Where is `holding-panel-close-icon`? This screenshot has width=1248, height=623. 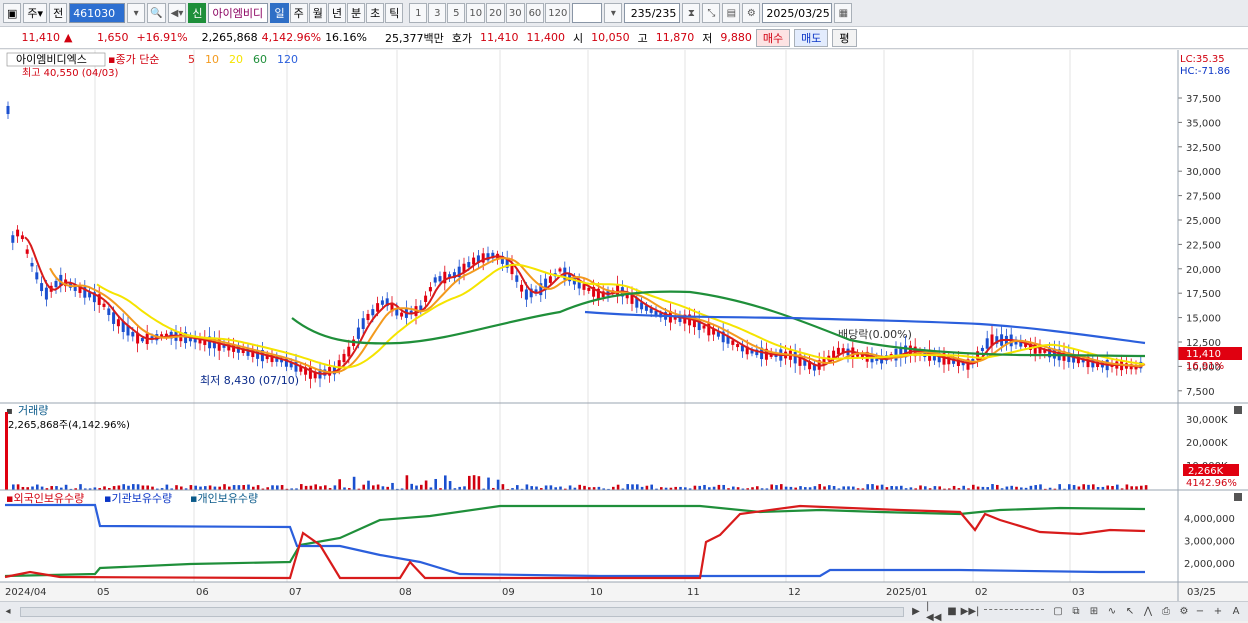 holding-panel-close-icon is located at coordinates (1238, 497).